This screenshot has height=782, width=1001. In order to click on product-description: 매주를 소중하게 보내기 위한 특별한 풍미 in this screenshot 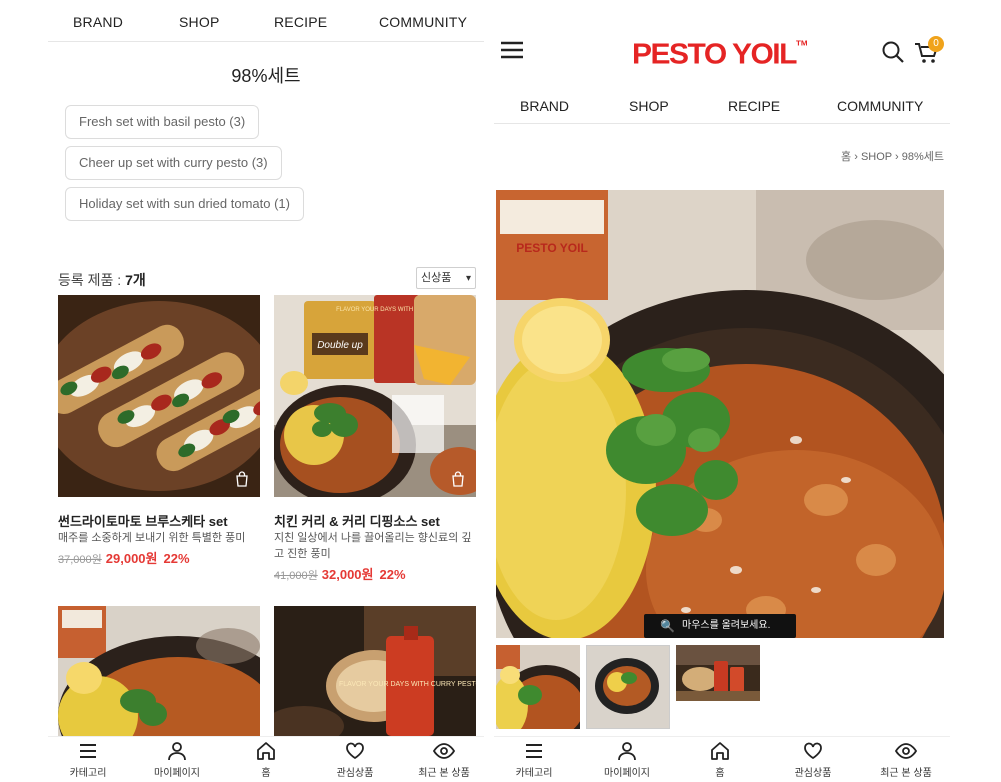, I will do `click(152, 538)`.